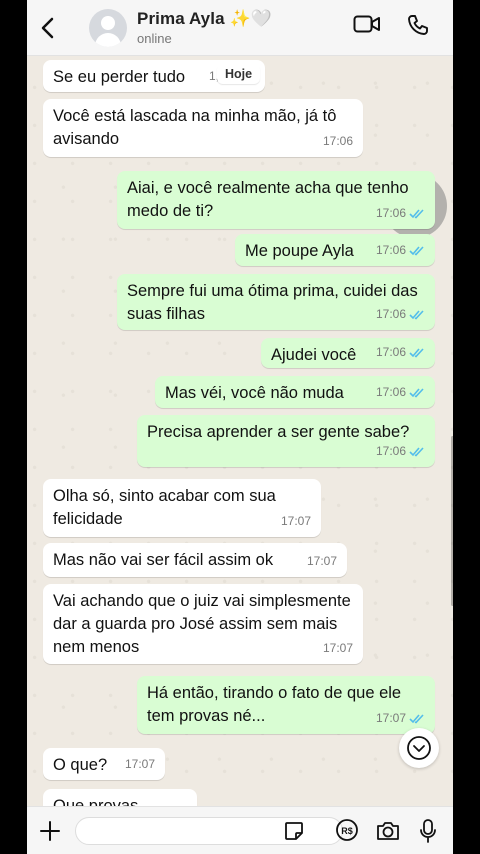  I want to click on scrollbar, so click(452, 521).